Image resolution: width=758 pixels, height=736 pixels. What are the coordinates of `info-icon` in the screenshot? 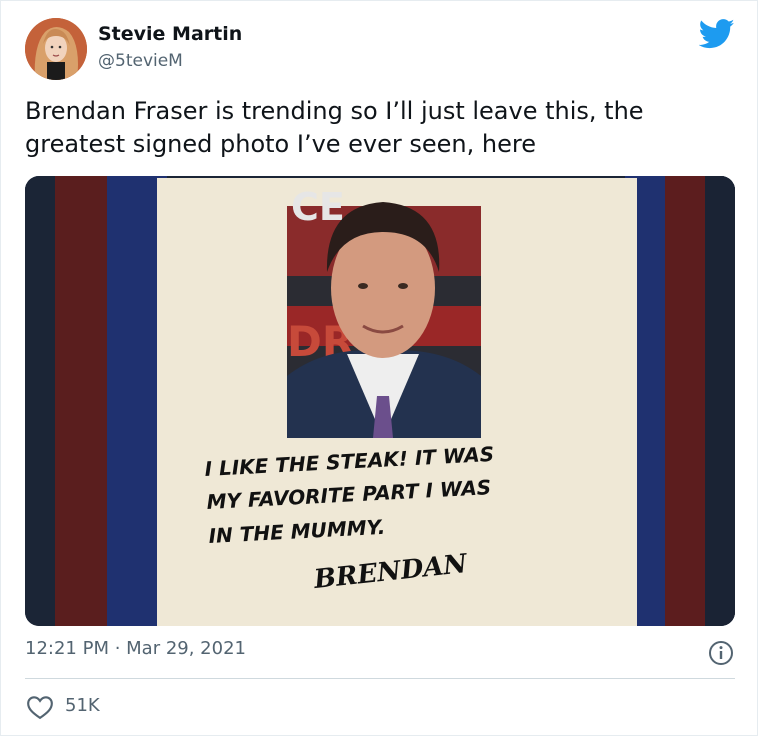 It's located at (721, 653).